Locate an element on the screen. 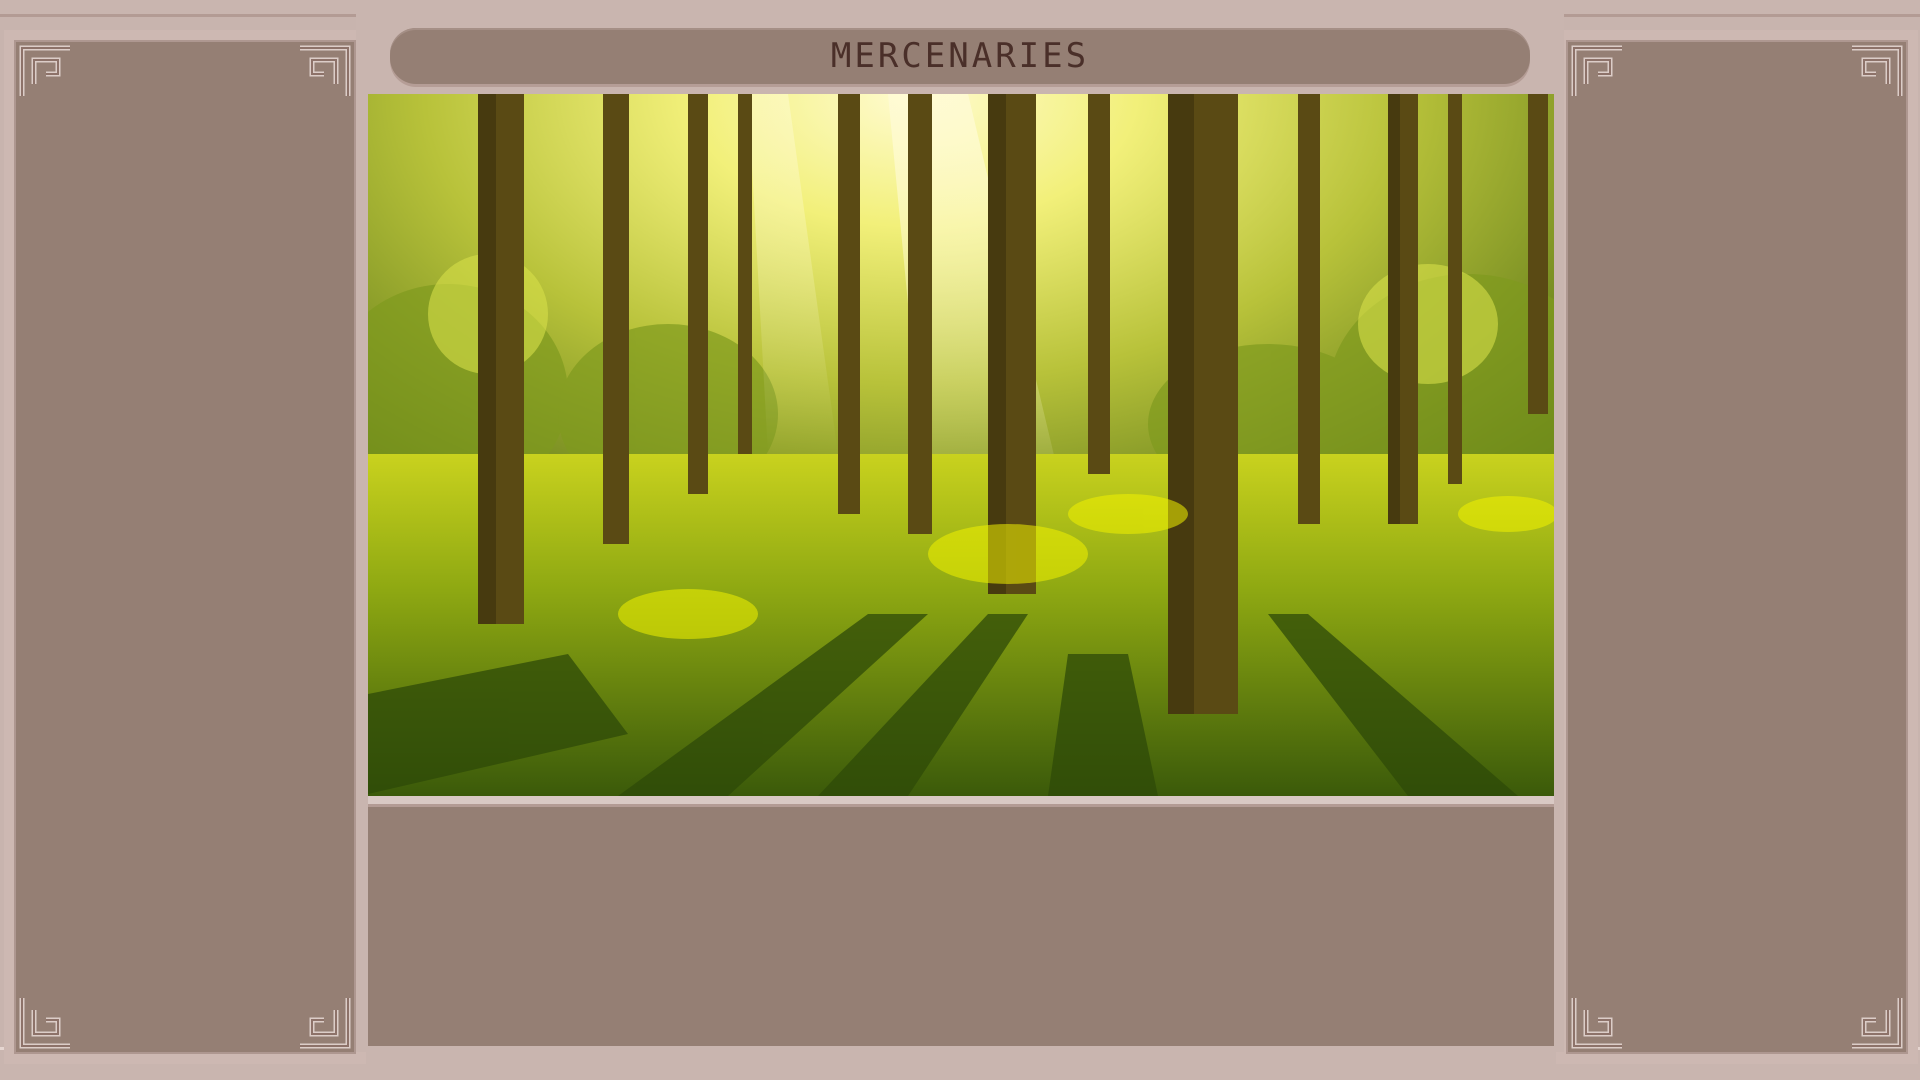  page-title: MERCENARIES is located at coordinates (960, 56).